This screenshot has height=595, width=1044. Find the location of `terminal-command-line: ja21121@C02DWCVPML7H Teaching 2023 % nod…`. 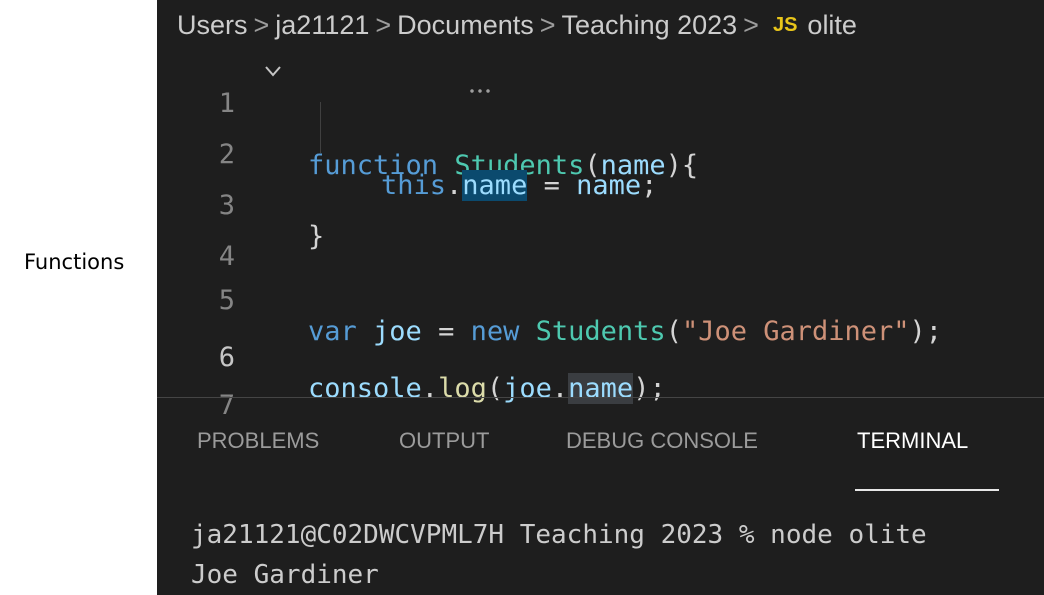

terminal-command-line: ja21121@C02DWCVPML7H Teaching 2023 % nod… is located at coordinates (559, 535).